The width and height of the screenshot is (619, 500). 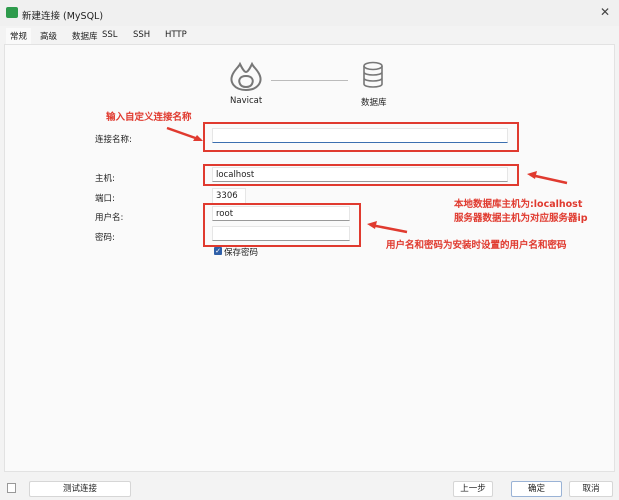 What do you see at coordinates (11, 488) in the screenshot?
I see `panel-toggle-icon` at bounding box center [11, 488].